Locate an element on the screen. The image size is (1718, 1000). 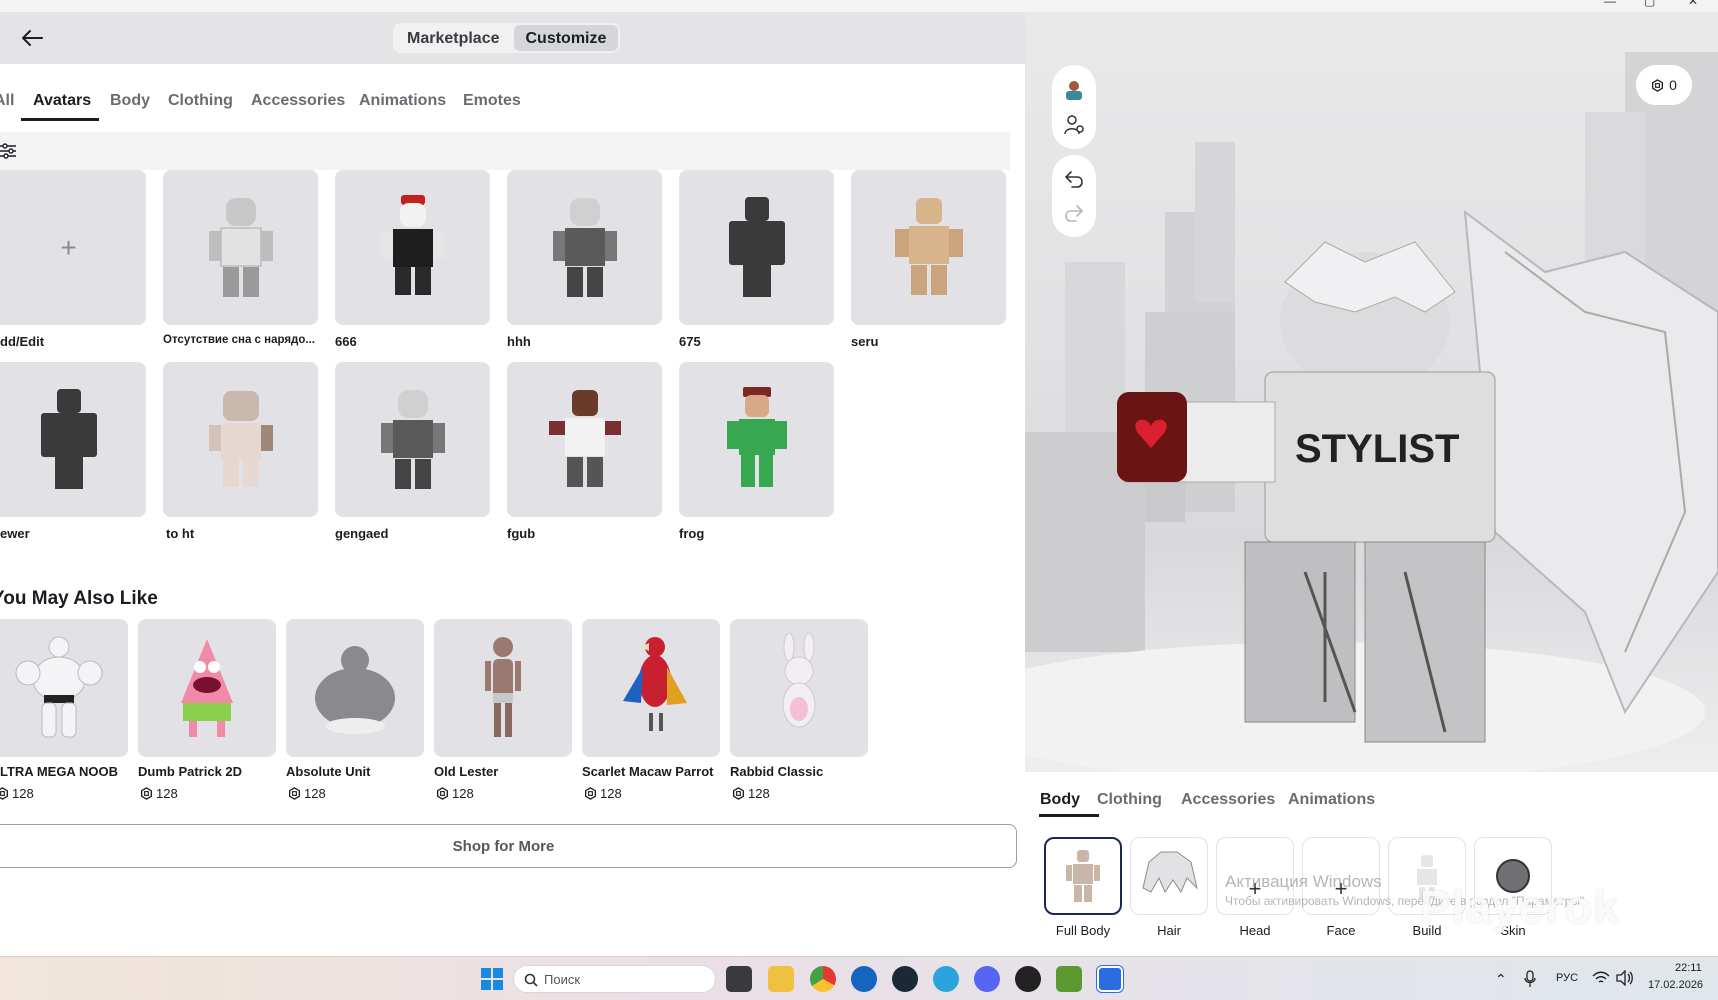
maximize-button: ▢ is located at coordinates (1649, 4).